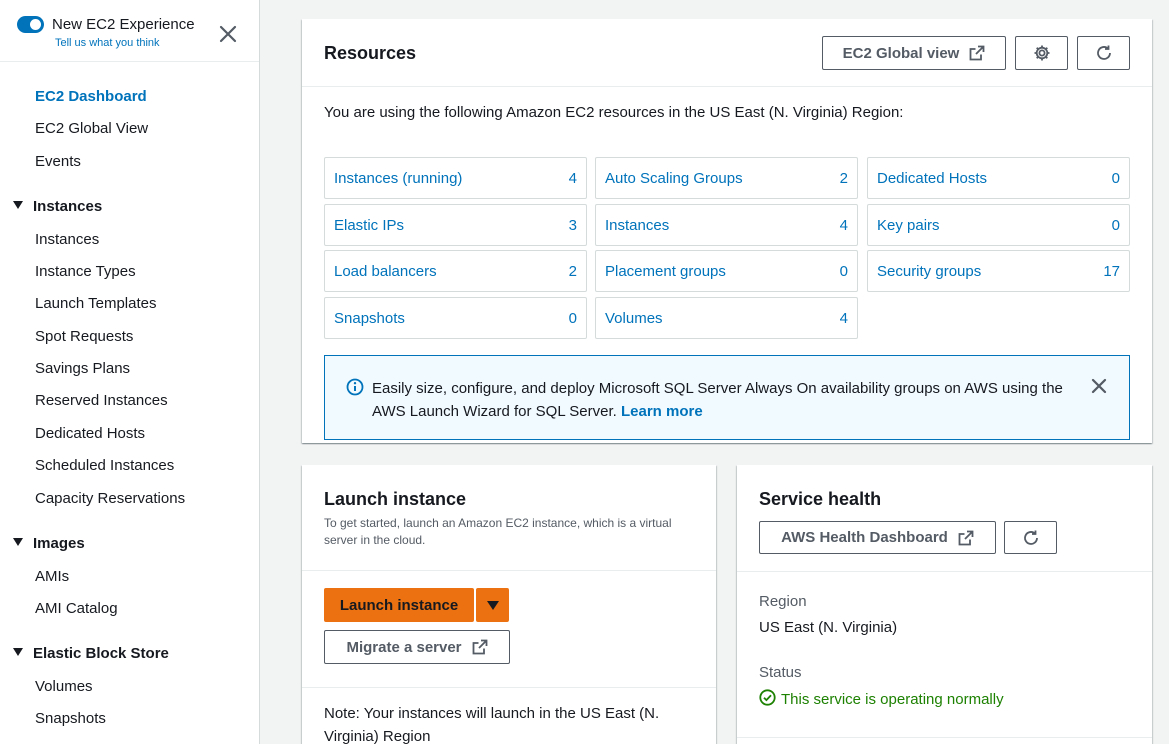 The image size is (1169, 744). I want to click on resource-volumes: Volumes 4, so click(726, 318).